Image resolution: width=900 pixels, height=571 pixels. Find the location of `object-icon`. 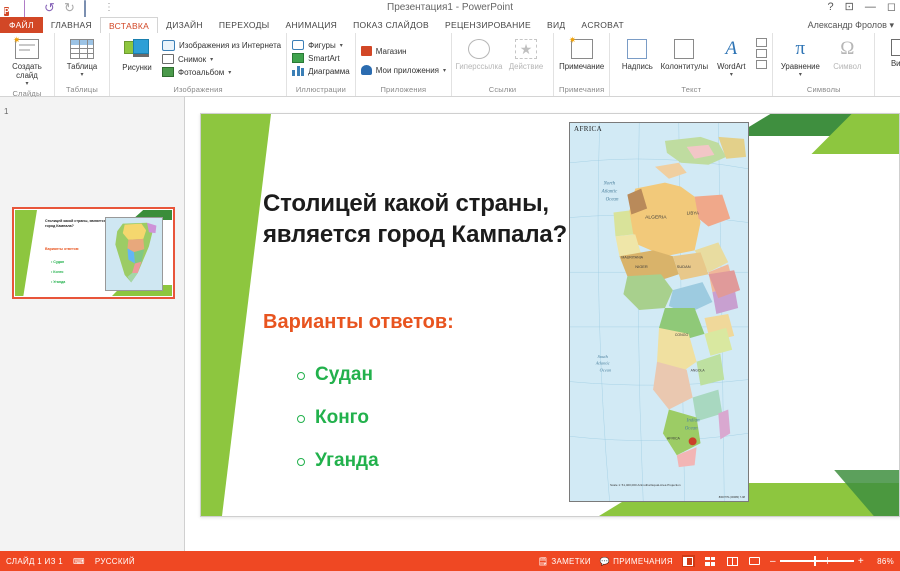

object-icon is located at coordinates (762, 64).